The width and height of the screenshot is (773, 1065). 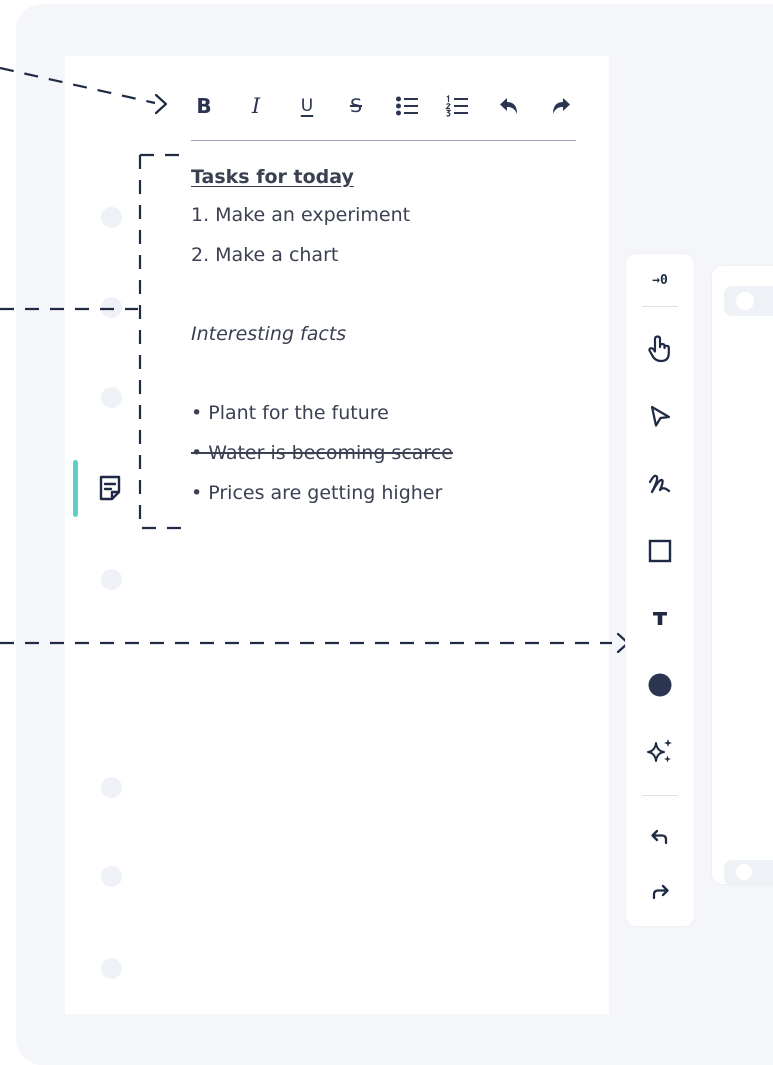 I want to click on italic-button: I, so click(x=256, y=106).